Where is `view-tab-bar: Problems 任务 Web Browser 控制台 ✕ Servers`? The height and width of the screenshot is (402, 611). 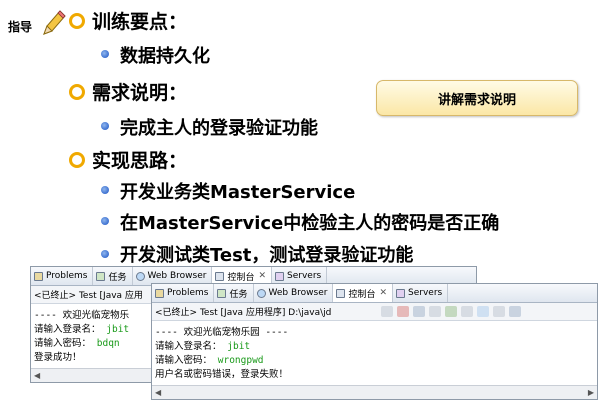 view-tab-bar: Problems 任务 Web Browser 控制台 ✕ Servers is located at coordinates (374, 293).